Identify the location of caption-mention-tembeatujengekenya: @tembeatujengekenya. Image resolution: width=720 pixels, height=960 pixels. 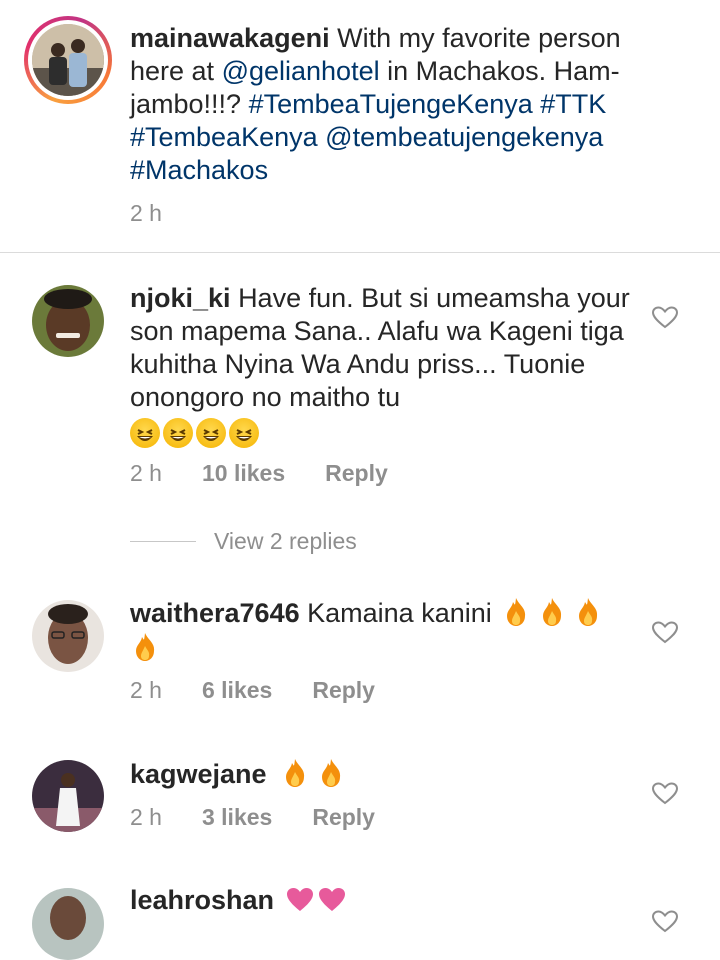
(464, 137).